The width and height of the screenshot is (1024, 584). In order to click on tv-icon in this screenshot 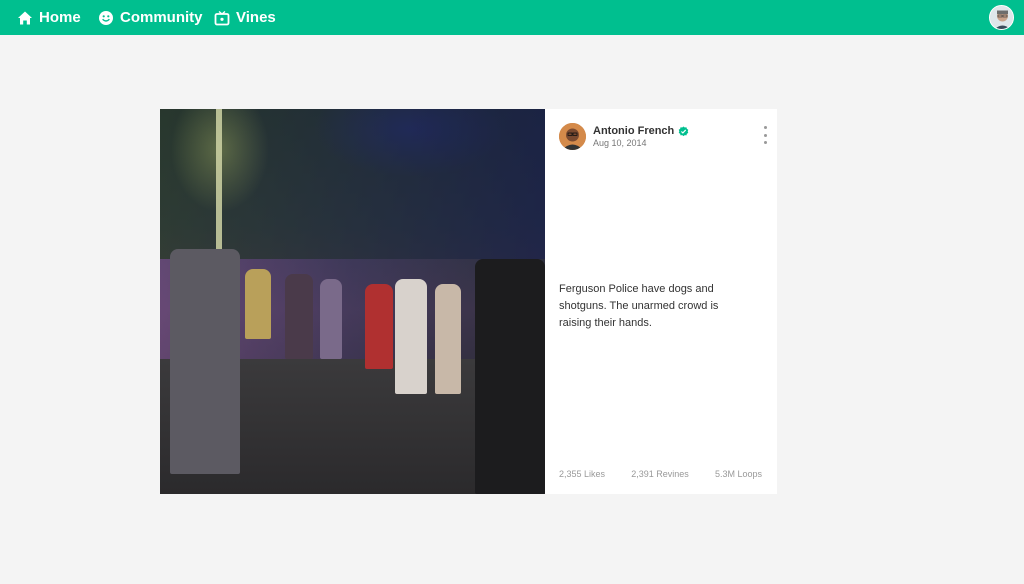, I will do `click(222, 17)`.